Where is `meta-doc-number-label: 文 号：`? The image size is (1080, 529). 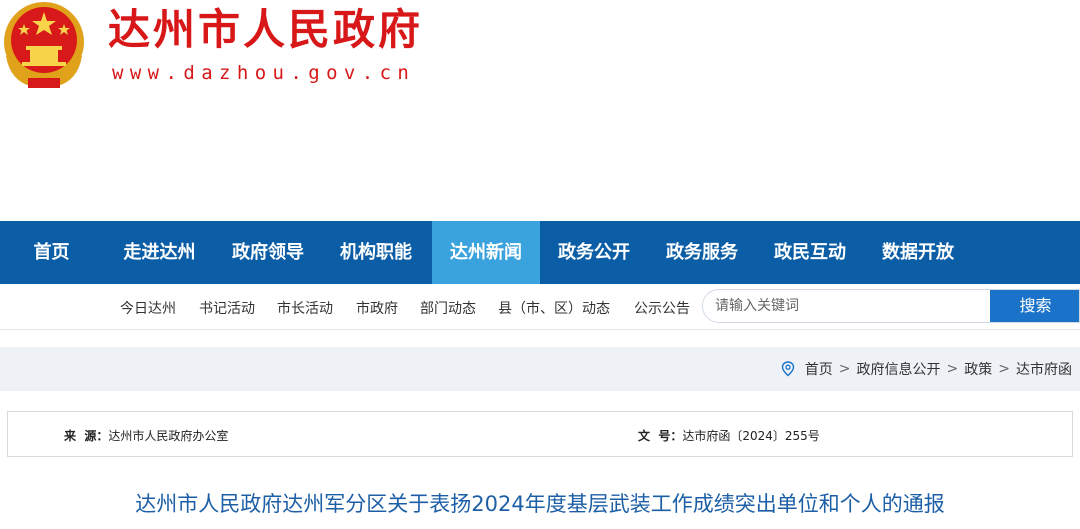 meta-doc-number-label: 文 号： is located at coordinates (660, 436).